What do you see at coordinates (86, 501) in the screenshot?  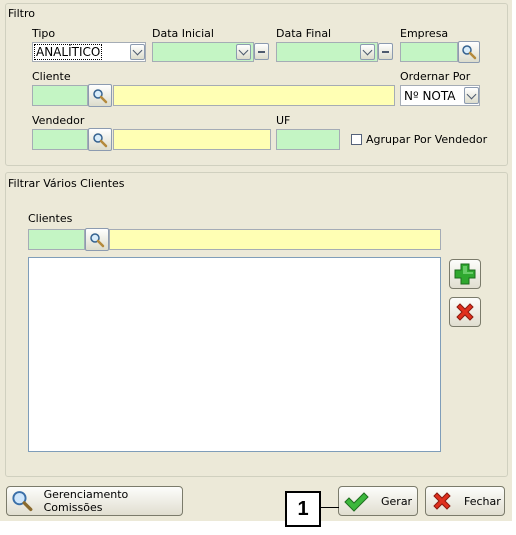 I see `gerenciamento-comissoes-label: Gerenciamento Comissões` at bounding box center [86, 501].